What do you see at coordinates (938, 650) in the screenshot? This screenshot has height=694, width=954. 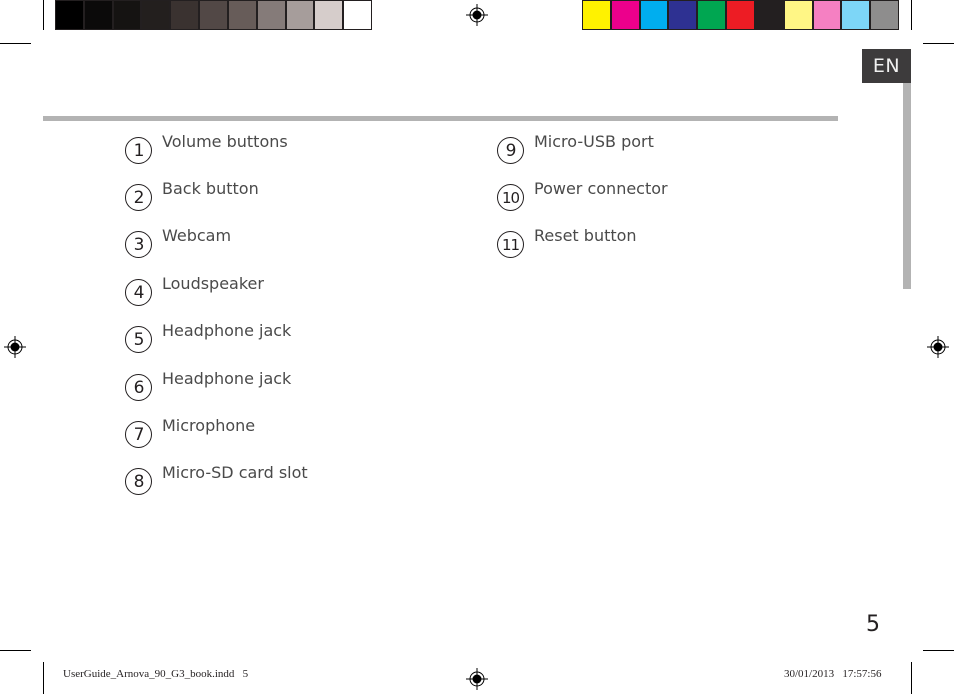 I see `crop-mark-bottom-right-h` at bounding box center [938, 650].